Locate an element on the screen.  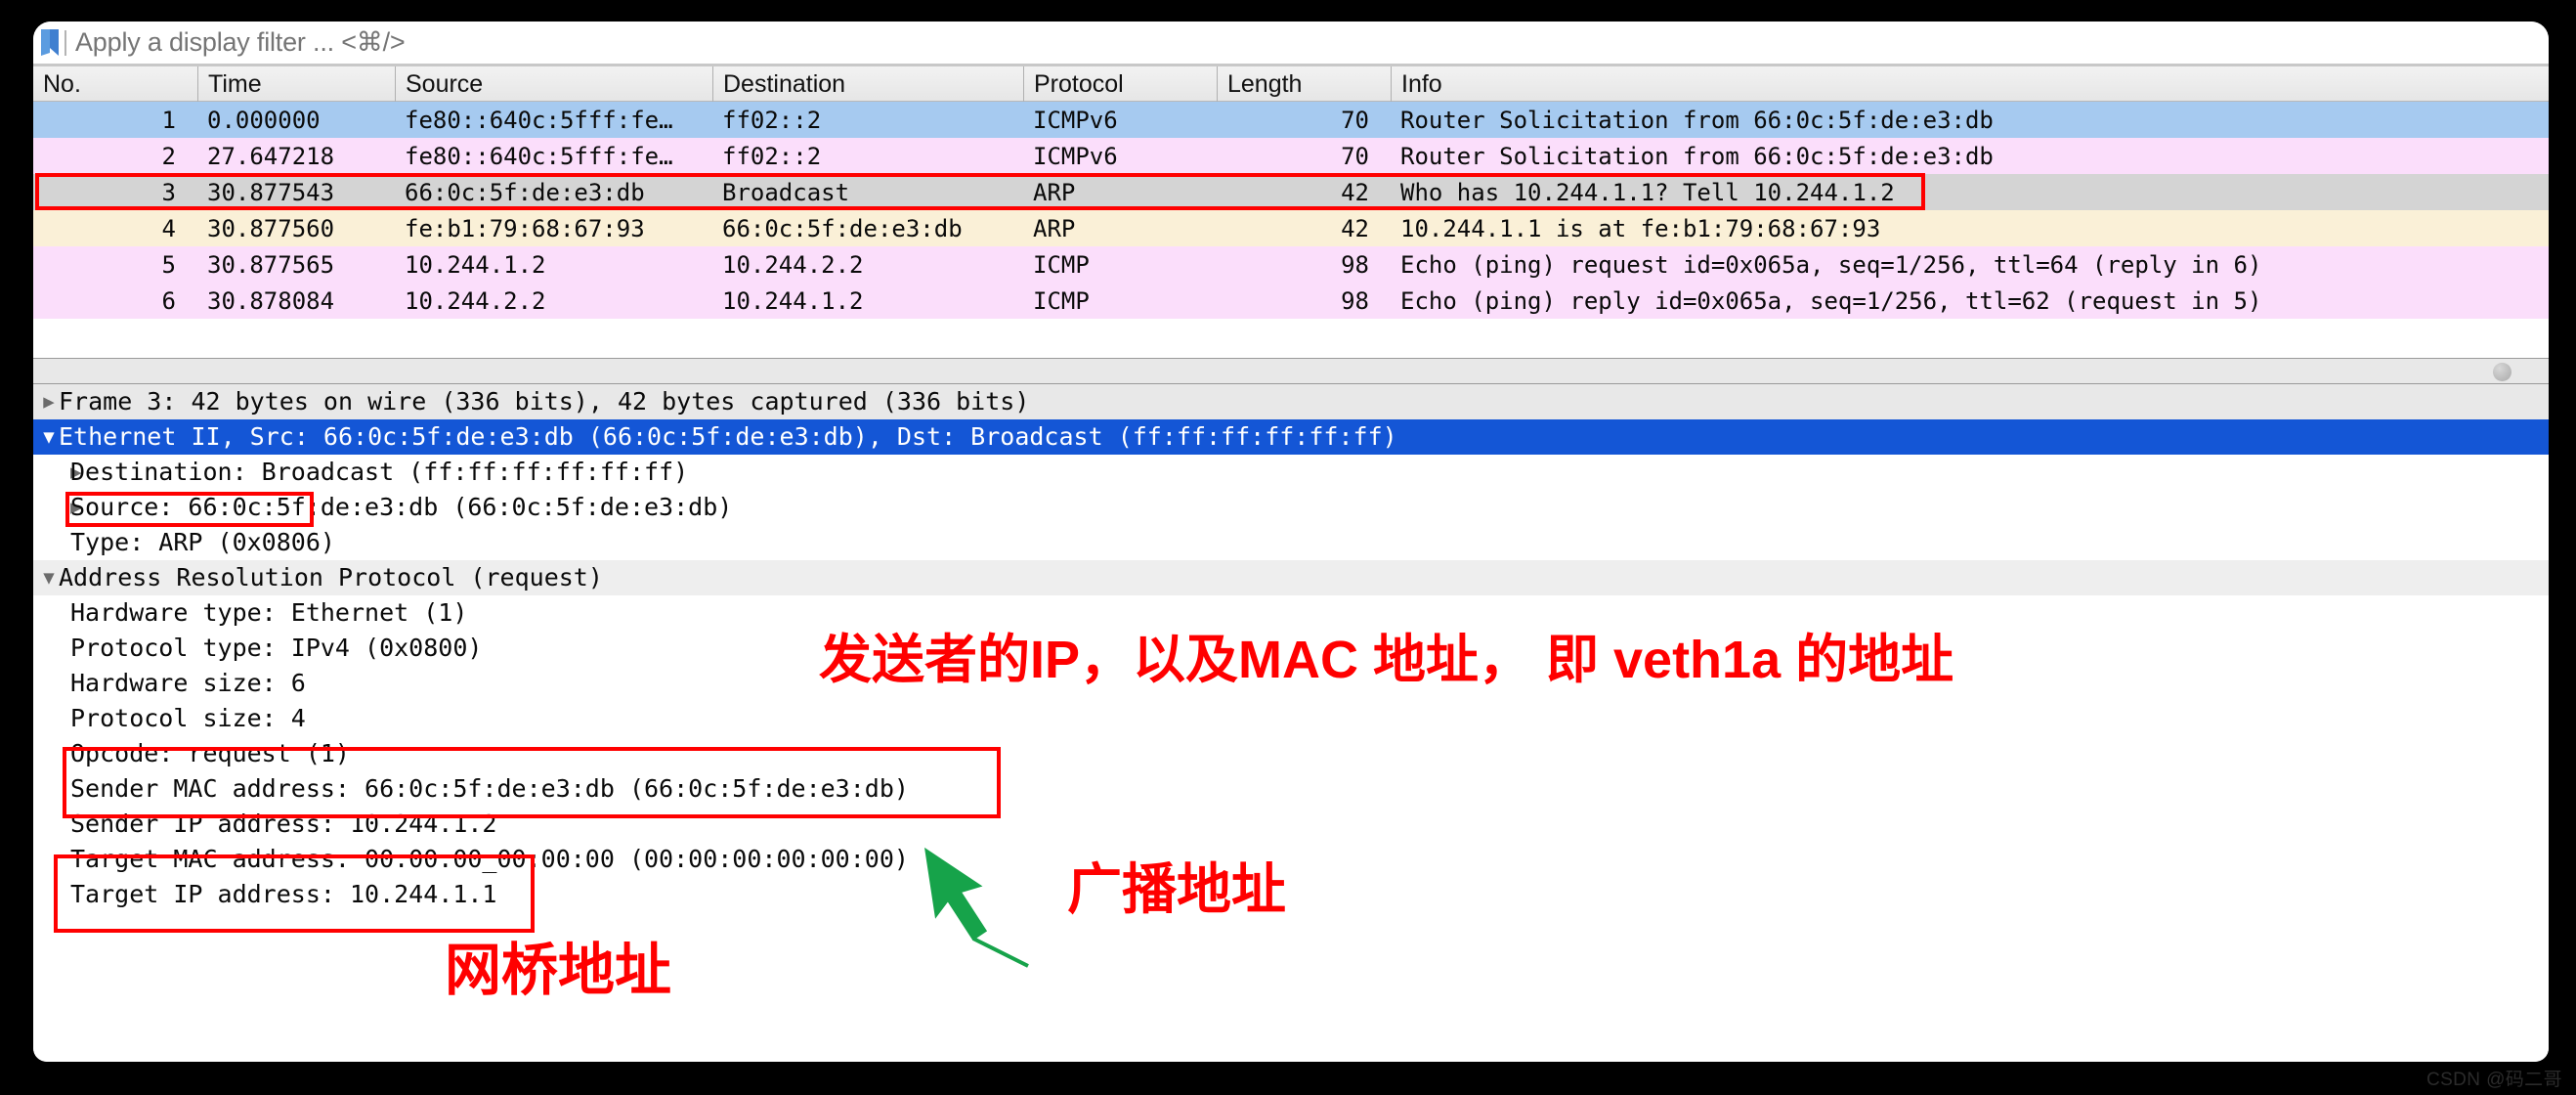
column-header-destination: Destination is located at coordinates (868, 84).